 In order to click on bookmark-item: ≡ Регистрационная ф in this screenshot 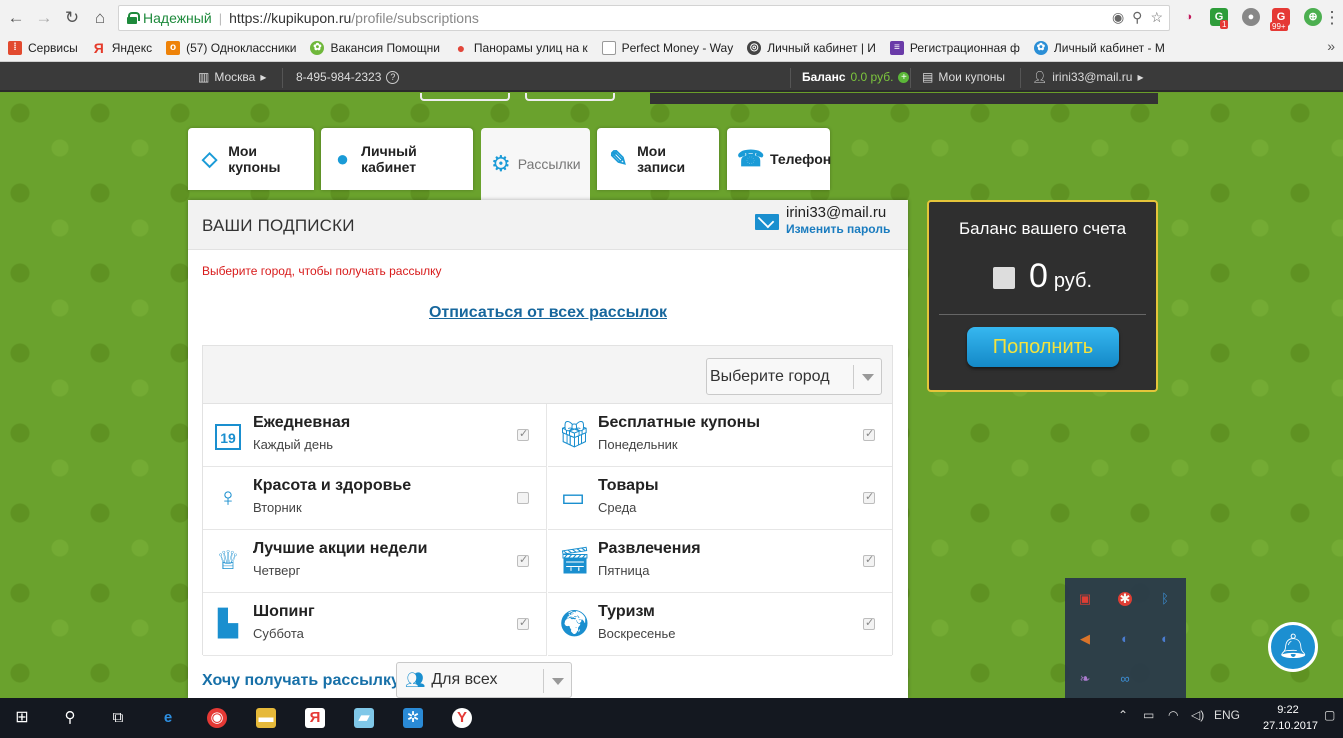, I will do `click(954, 48)`.